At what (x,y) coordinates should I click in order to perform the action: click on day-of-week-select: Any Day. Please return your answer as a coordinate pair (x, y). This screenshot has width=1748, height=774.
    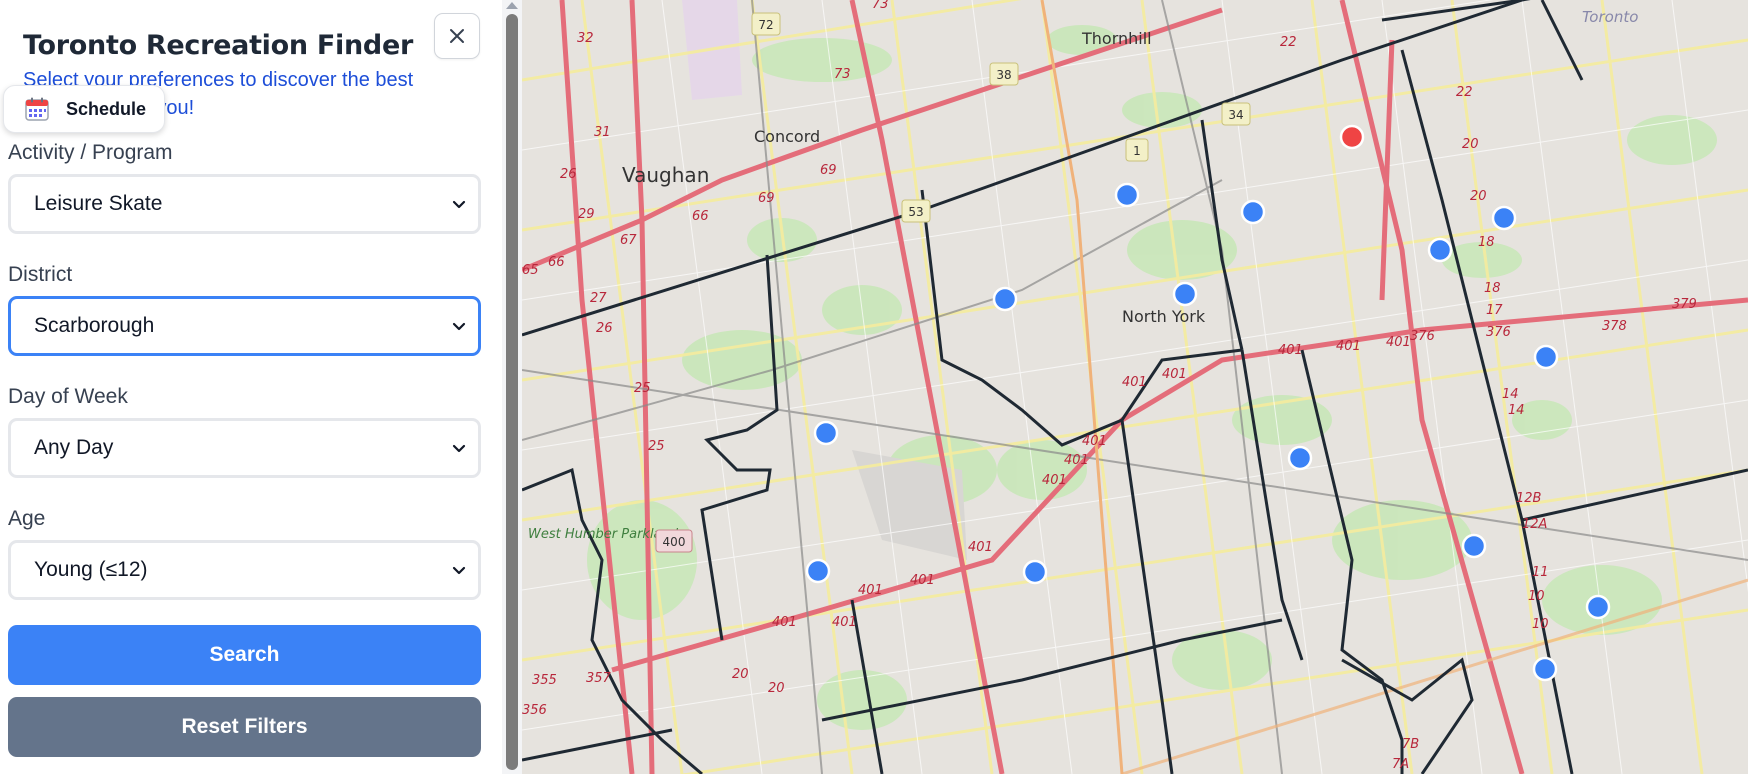
    Looking at the image, I should click on (244, 448).